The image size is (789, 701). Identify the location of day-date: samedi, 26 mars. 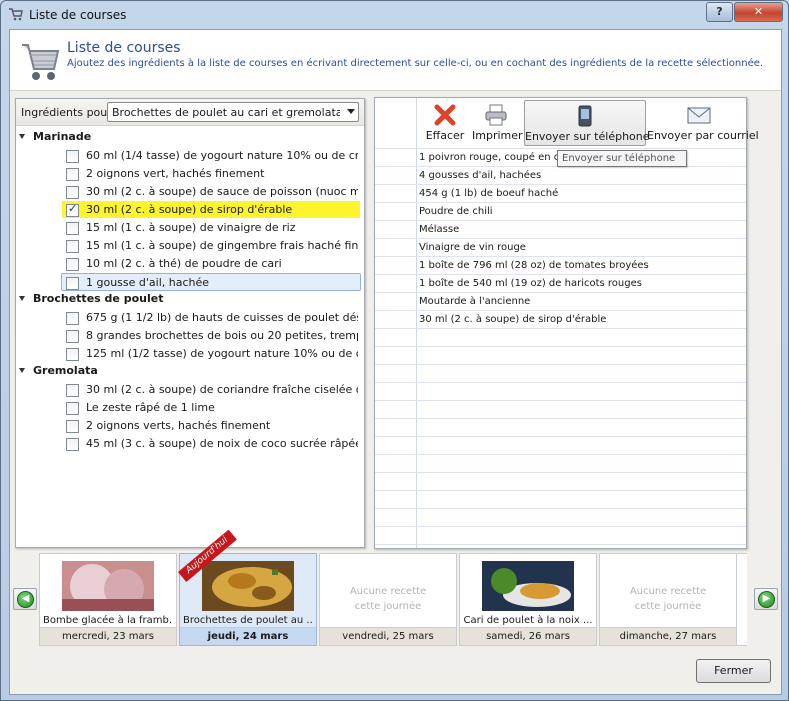
(528, 636).